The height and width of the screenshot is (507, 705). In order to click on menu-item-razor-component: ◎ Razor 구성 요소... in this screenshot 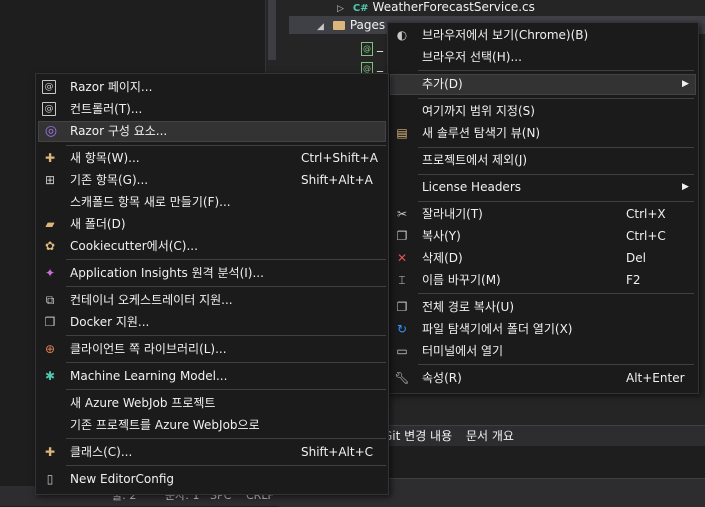, I will do `click(212, 131)`.